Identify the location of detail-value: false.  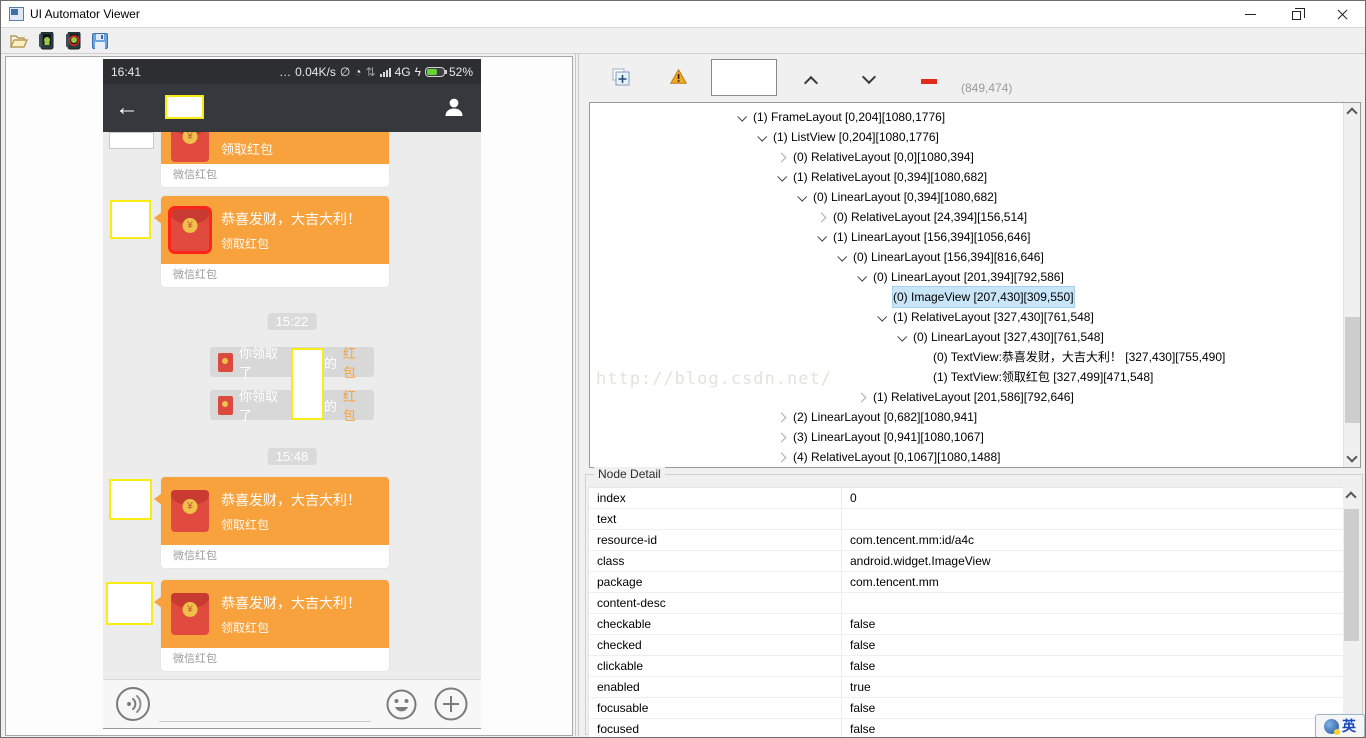
(863, 645).